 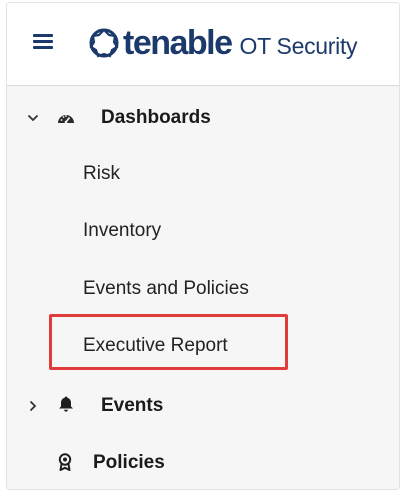 What do you see at coordinates (33, 118) in the screenshot?
I see `chevron-down-icon` at bounding box center [33, 118].